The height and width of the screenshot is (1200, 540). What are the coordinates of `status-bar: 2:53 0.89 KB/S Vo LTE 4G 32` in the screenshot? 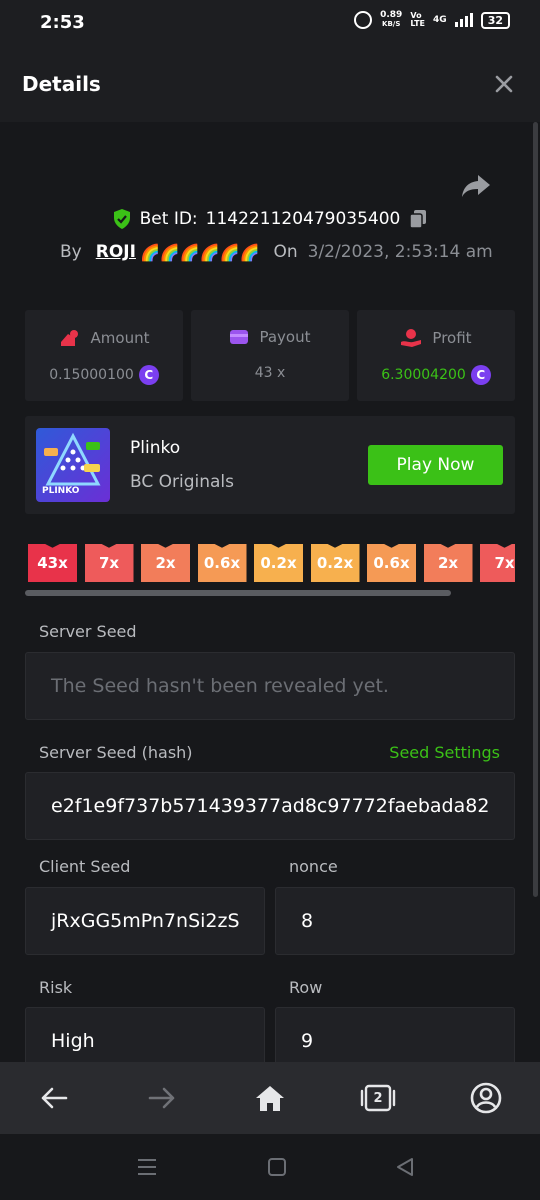 It's located at (270, 24).